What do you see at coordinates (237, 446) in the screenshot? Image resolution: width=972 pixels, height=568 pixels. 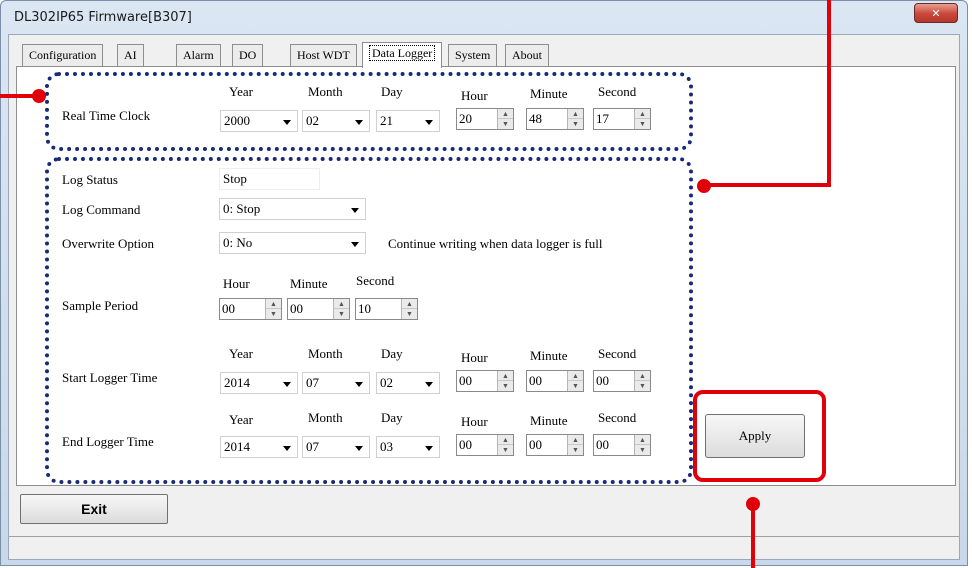 I see `end-year-value: 2014` at bounding box center [237, 446].